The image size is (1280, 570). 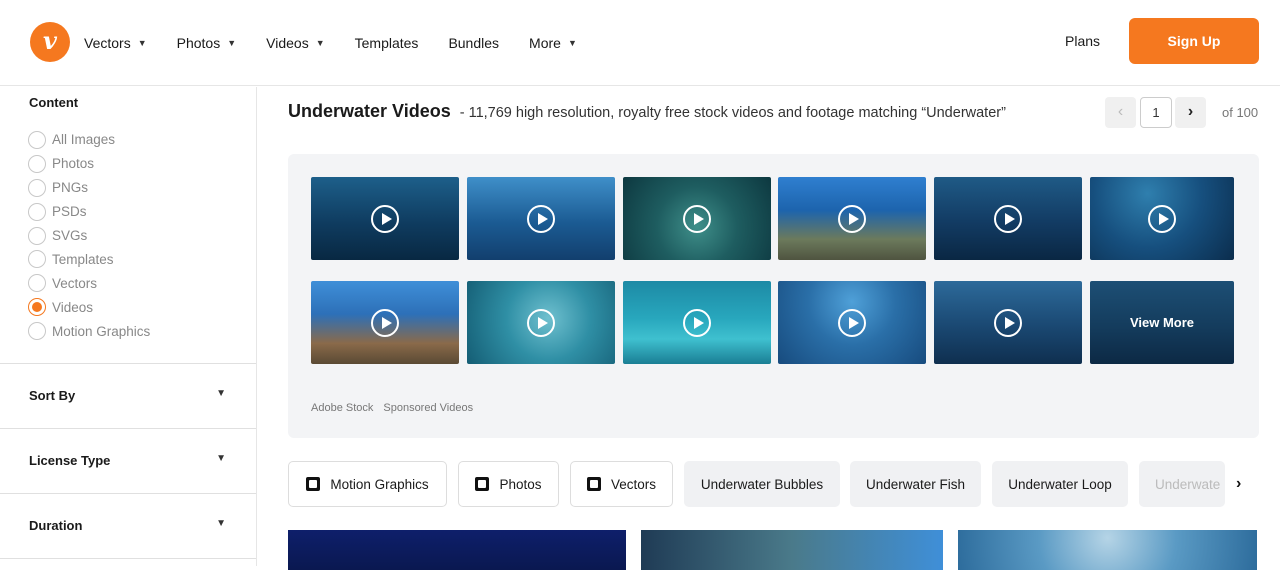 I want to click on chip-underwater-bubbles: Underwater Bubbles, so click(x=762, y=484).